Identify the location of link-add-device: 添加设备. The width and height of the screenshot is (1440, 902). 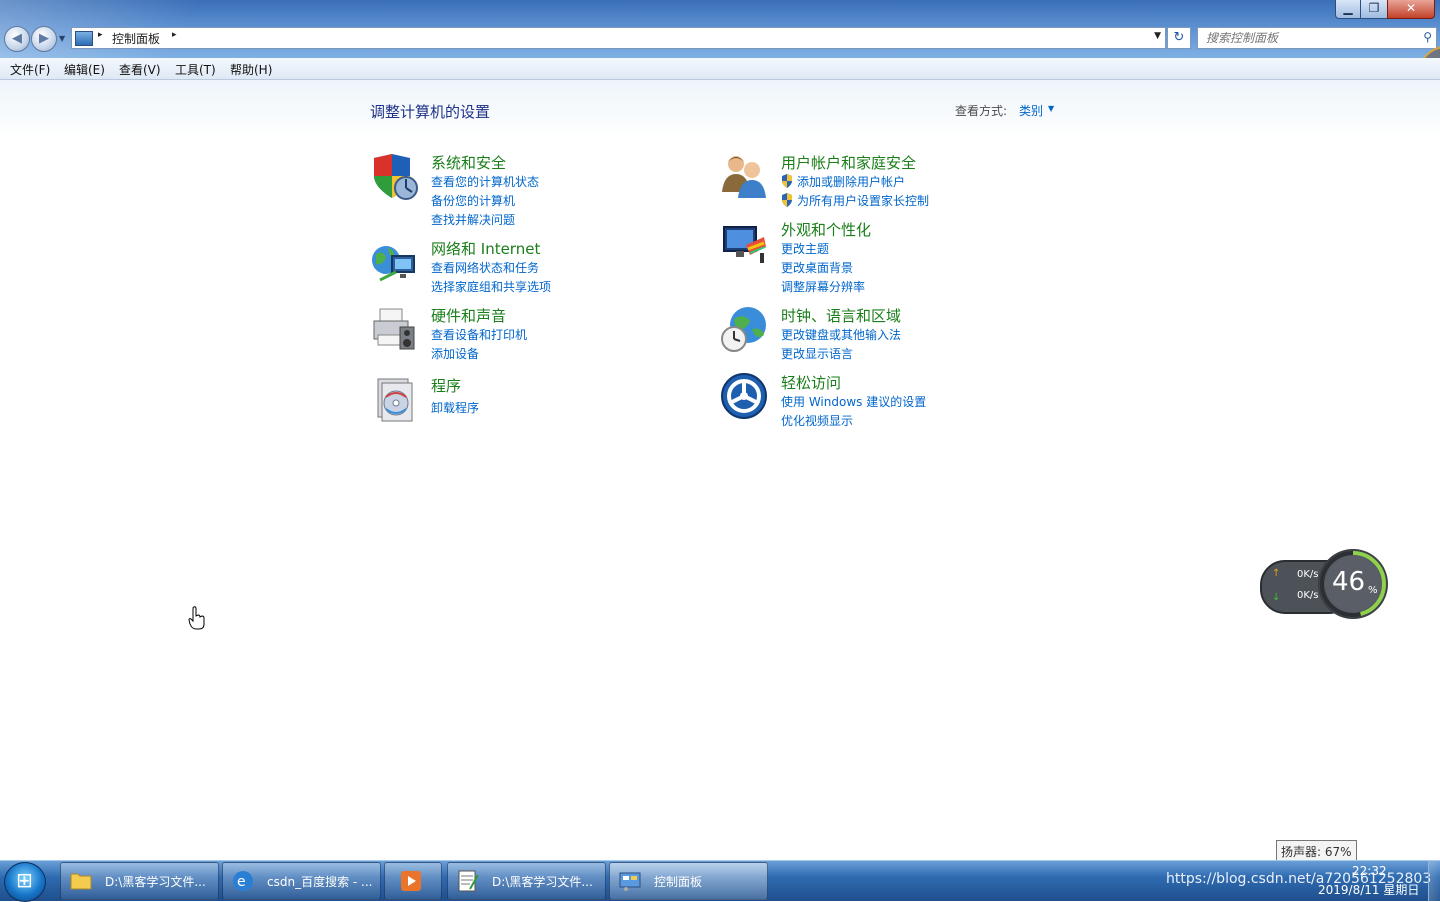
(455, 353).